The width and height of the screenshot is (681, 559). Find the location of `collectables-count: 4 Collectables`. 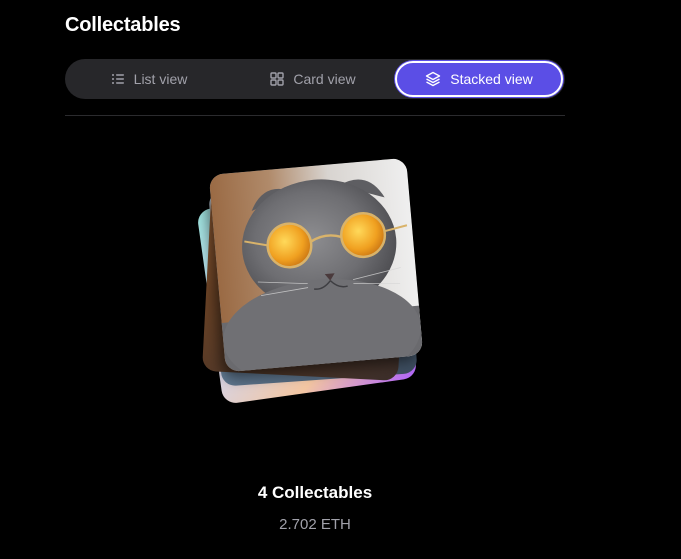

collectables-count: 4 Collectables is located at coordinates (315, 492).